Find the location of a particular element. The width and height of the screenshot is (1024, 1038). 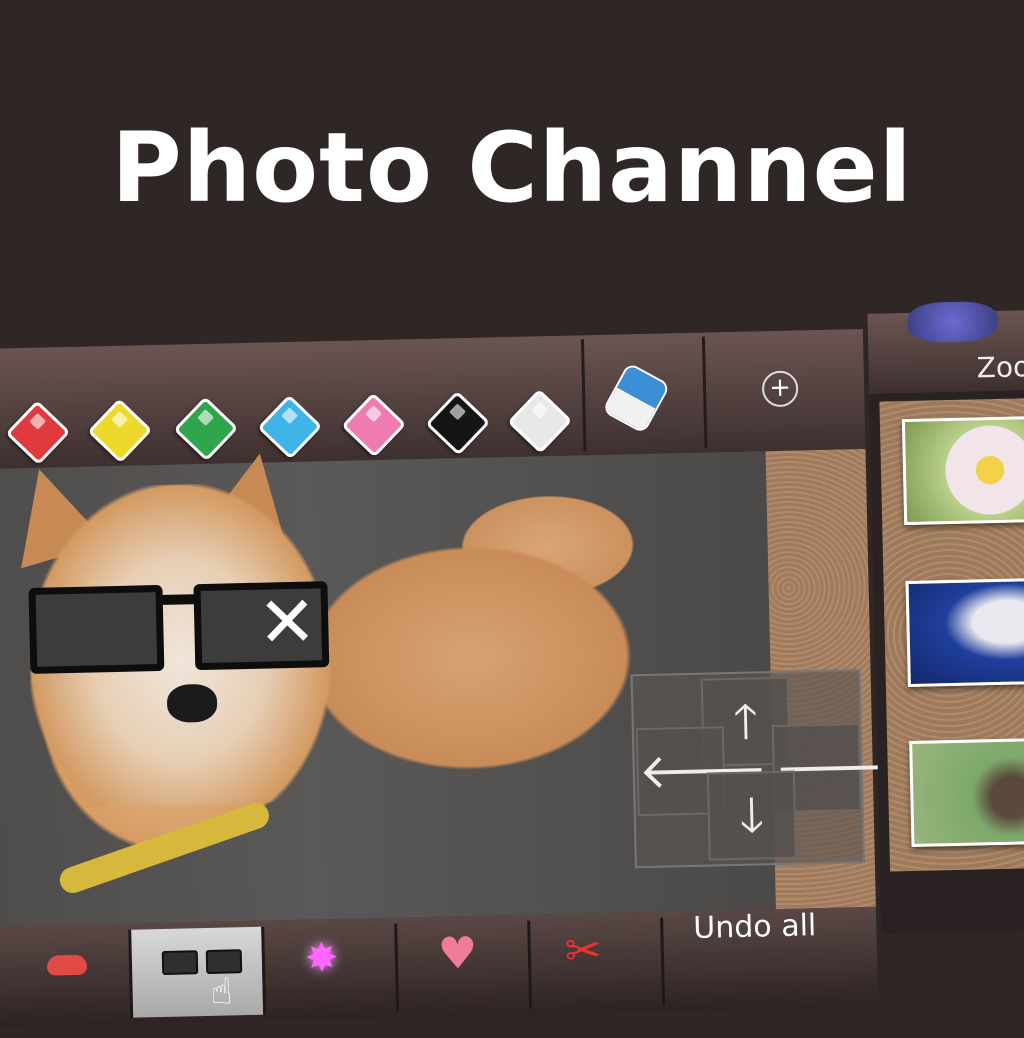

thumbnail-corkboard is located at coordinates (951, 634).